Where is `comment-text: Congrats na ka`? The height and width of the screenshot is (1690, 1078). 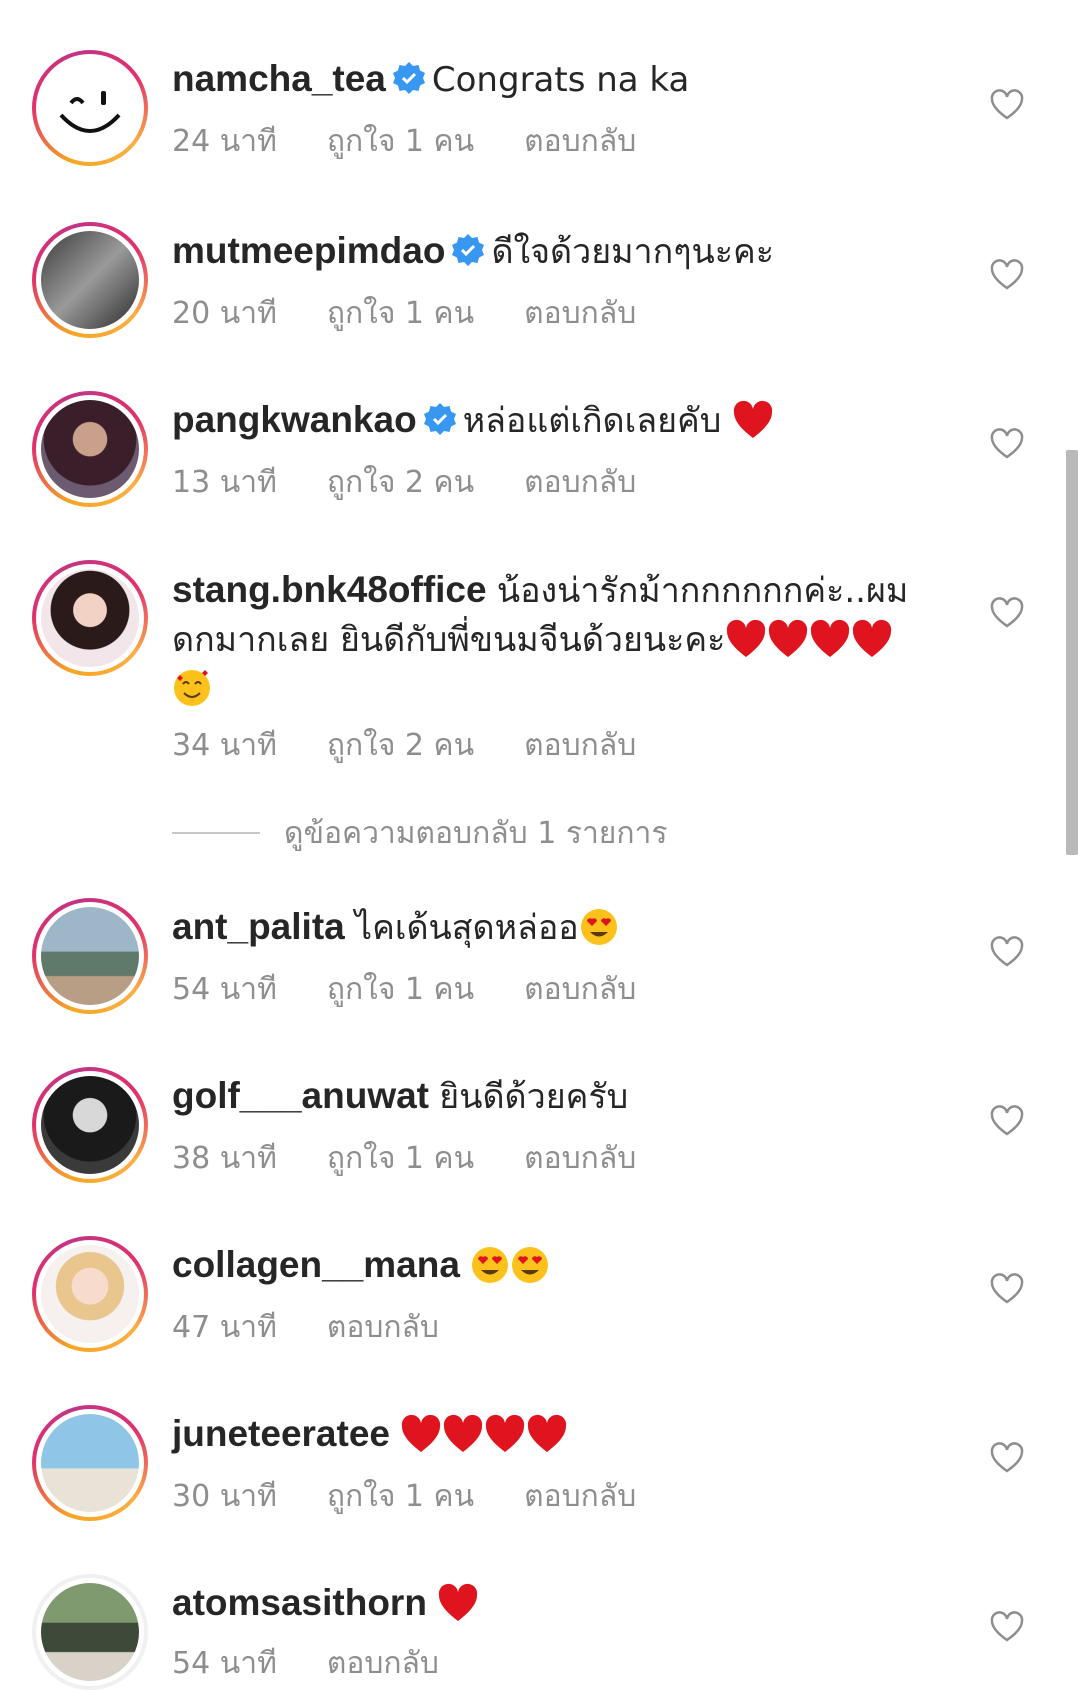 comment-text: Congrats na ka is located at coordinates (560, 80).